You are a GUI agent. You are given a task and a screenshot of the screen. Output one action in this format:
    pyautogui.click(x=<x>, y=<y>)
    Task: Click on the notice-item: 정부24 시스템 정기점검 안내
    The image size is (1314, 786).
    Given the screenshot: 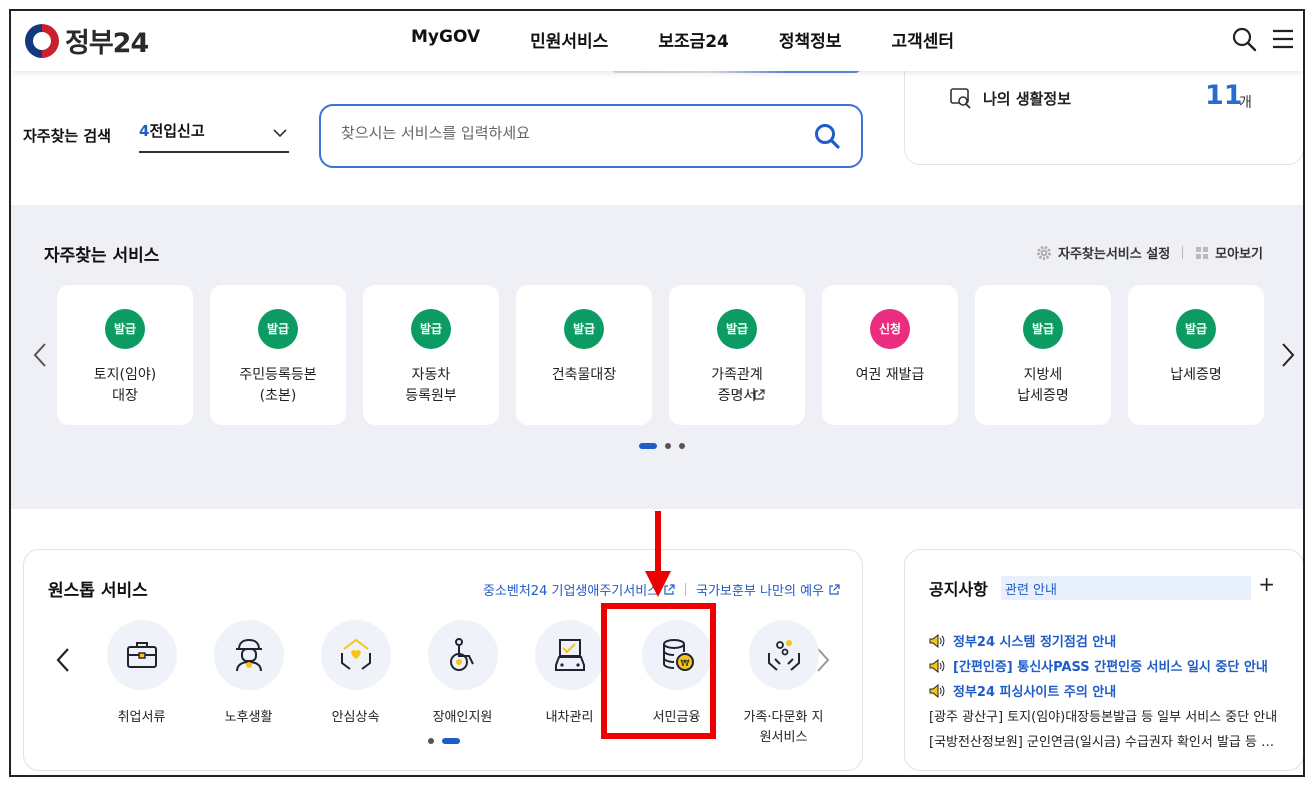 What is the action you would take?
    pyautogui.click(x=1104, y=640)
    